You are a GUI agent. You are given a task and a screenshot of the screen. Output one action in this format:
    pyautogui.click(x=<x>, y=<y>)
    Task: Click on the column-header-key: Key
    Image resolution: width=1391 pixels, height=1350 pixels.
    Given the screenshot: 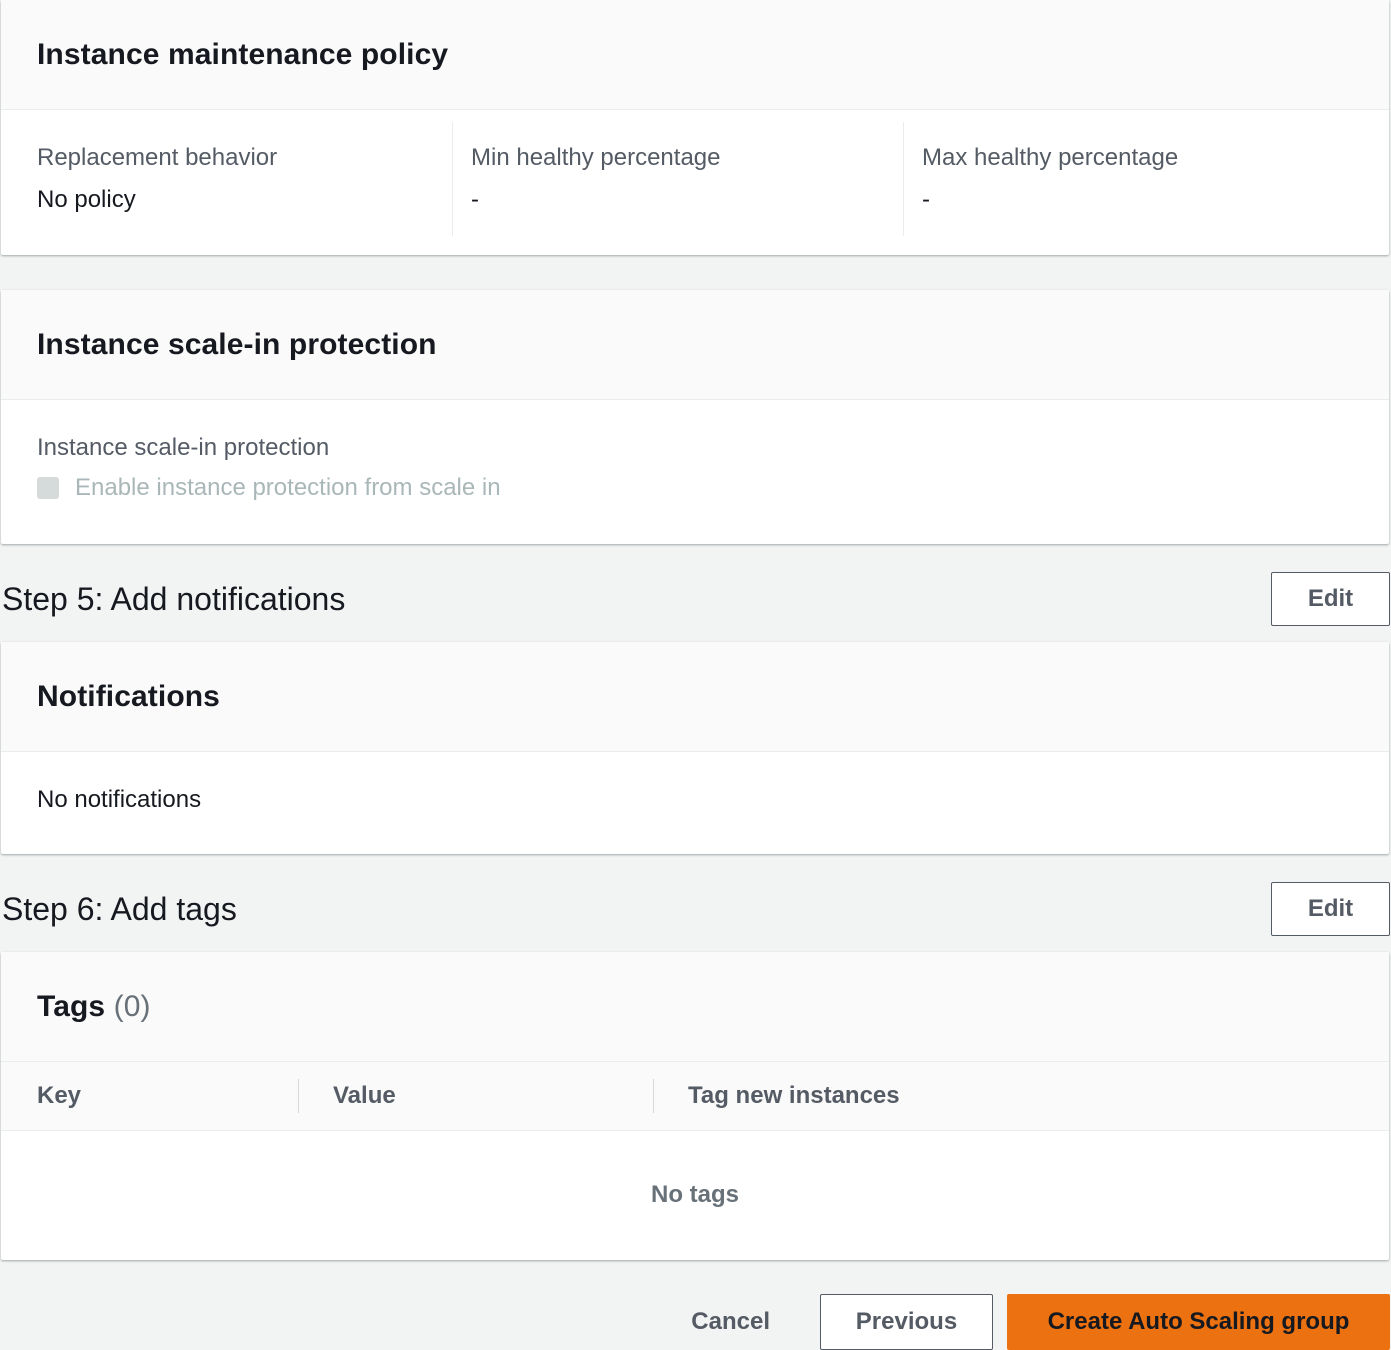 What is the action you would take?
    pyautogui.click(x=59, y=1095)
    